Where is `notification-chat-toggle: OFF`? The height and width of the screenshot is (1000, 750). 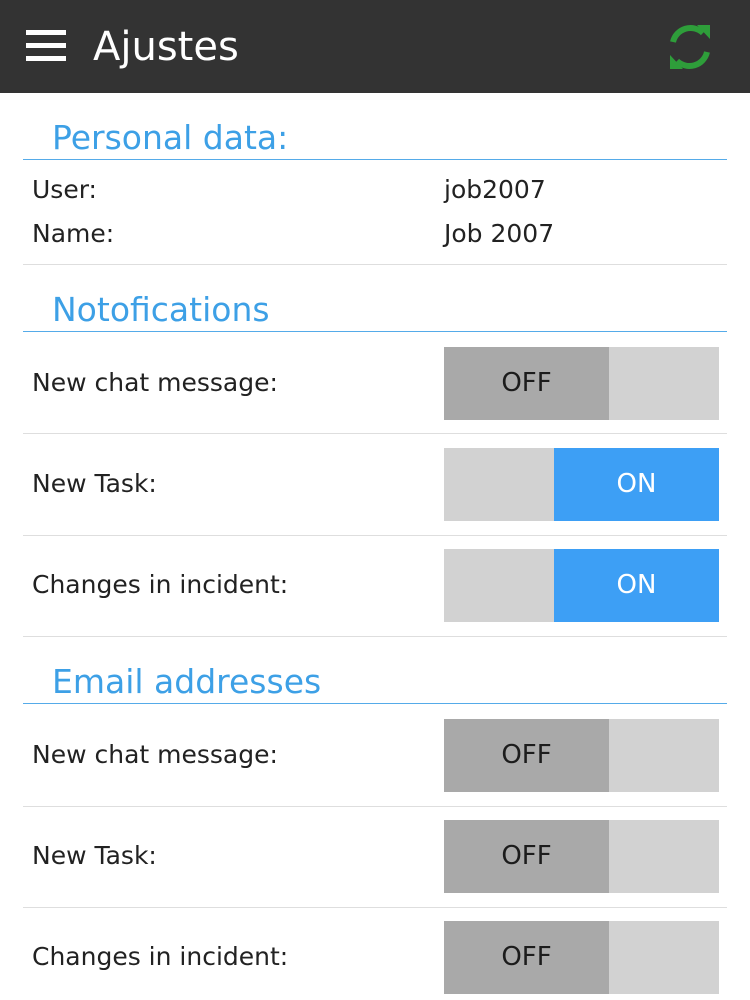
notification-chat-toggle: OFF is located at coordinates (581, 383).